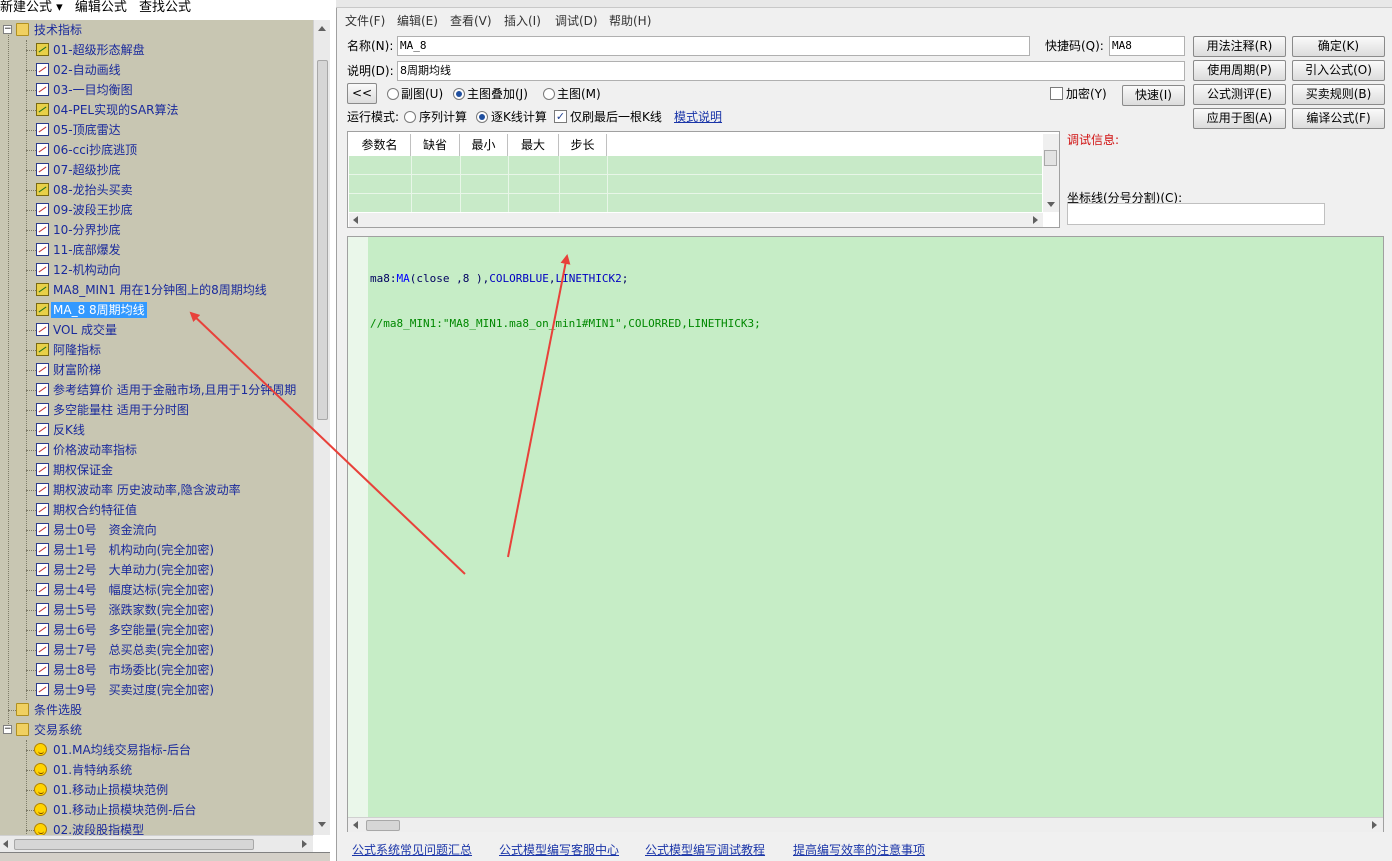 This screenshot has width=1392, height=861. What do you see at coordinates (156, 290) in the screenshot?
I see `tree-item: MA8_MIN1 用在1分钟图上的8周期均线` at bounding box center [156, 290].